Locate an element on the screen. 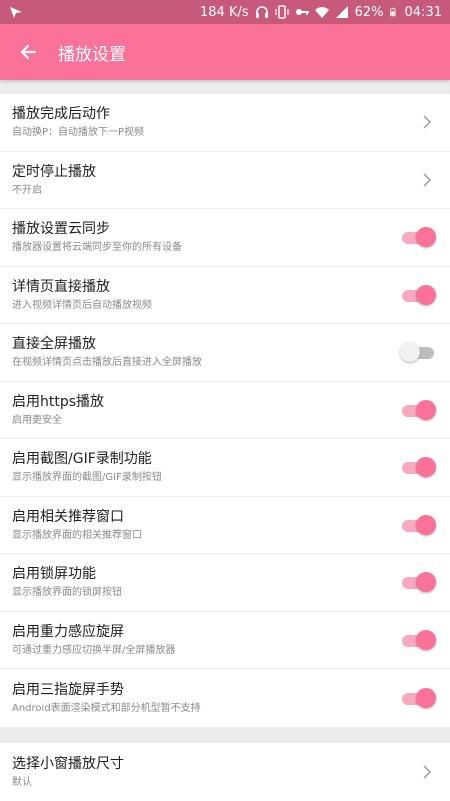 The image size is (450, 801). setting-title: 详情页直接播放 is located at coordinates (61, 286).